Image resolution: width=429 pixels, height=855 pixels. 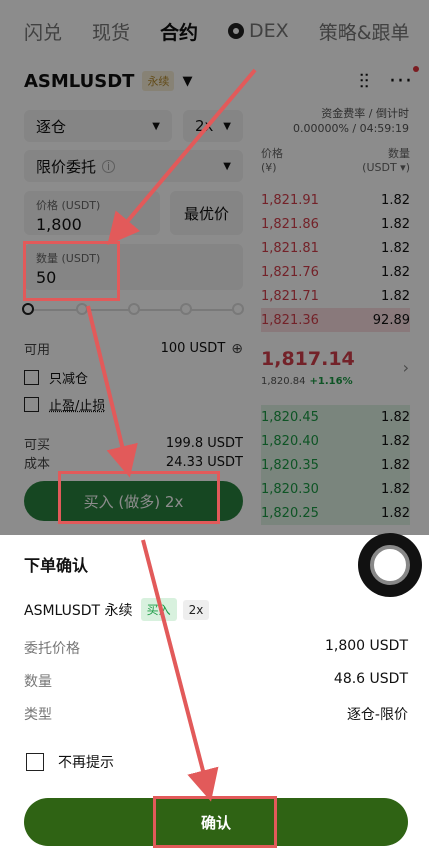 I want to click on confirm-row-key: 数量, so click(x=38, y=682).